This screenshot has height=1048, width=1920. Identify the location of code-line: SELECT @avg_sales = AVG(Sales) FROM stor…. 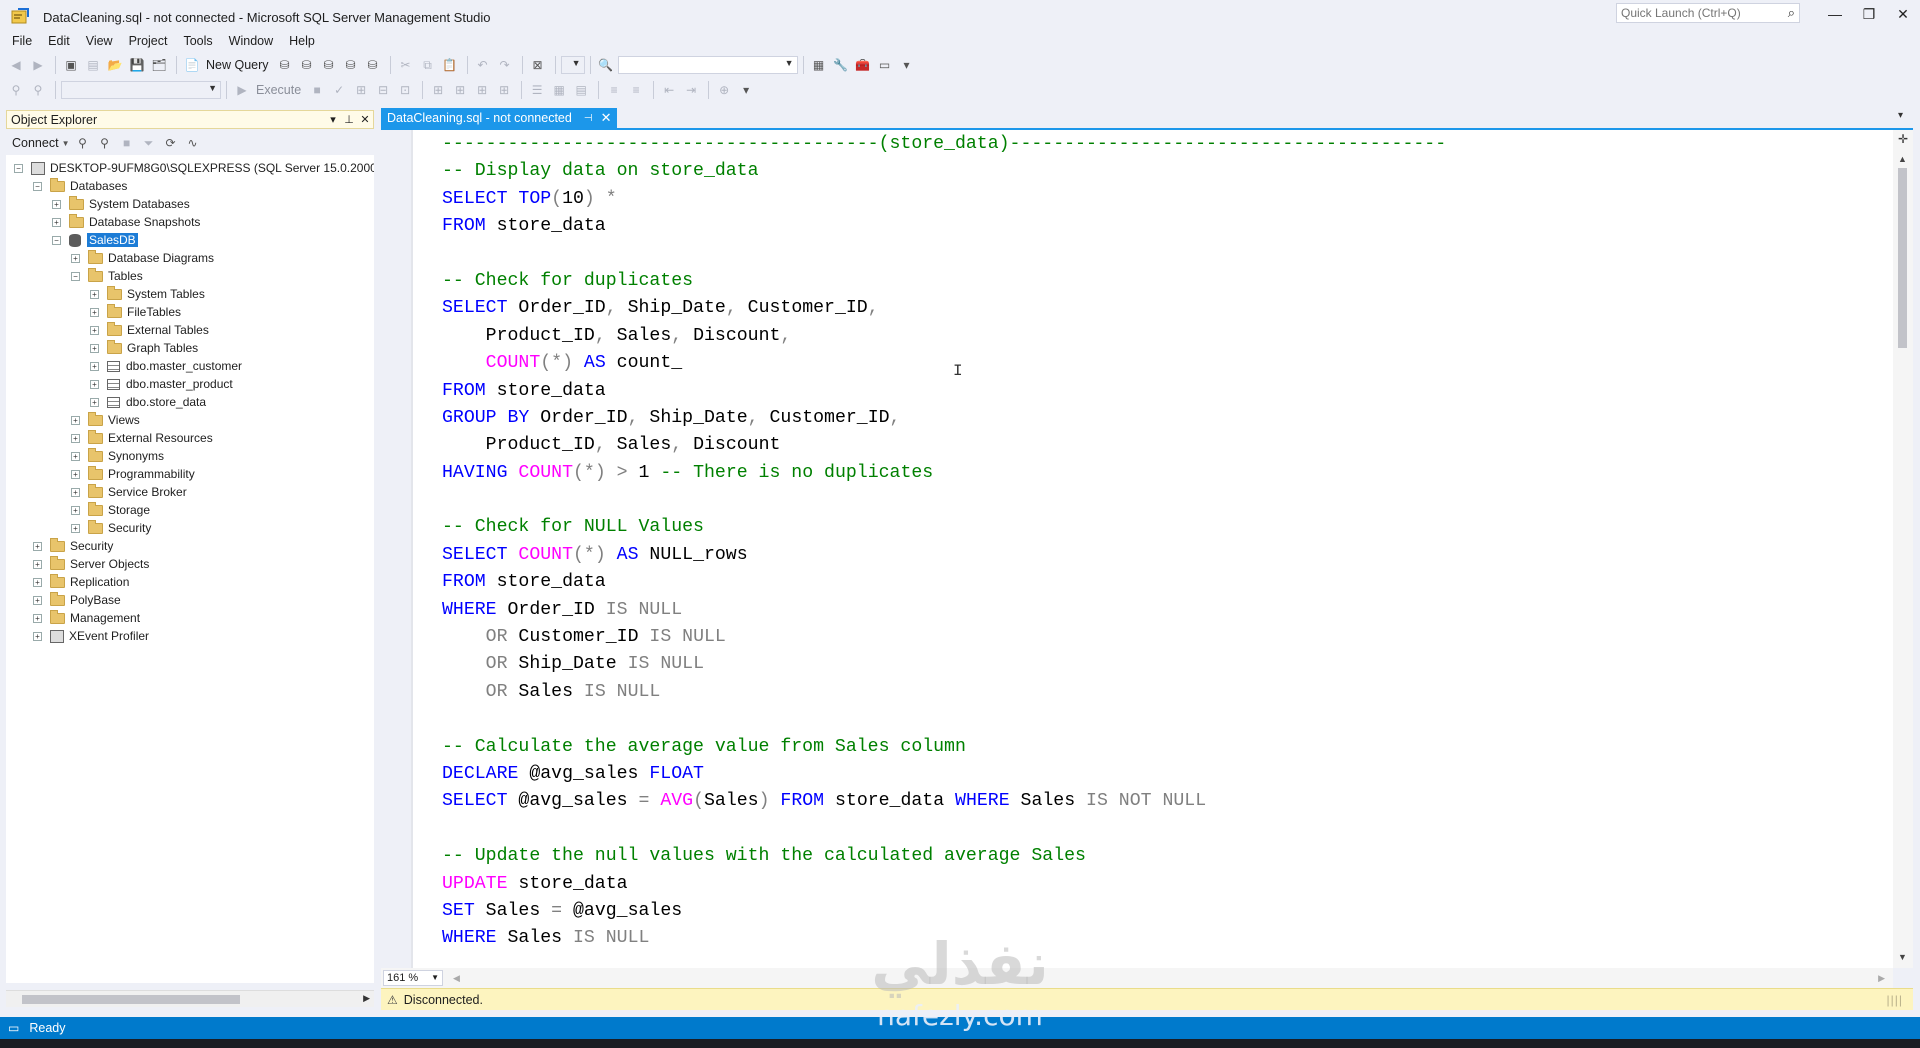
(944, 801).